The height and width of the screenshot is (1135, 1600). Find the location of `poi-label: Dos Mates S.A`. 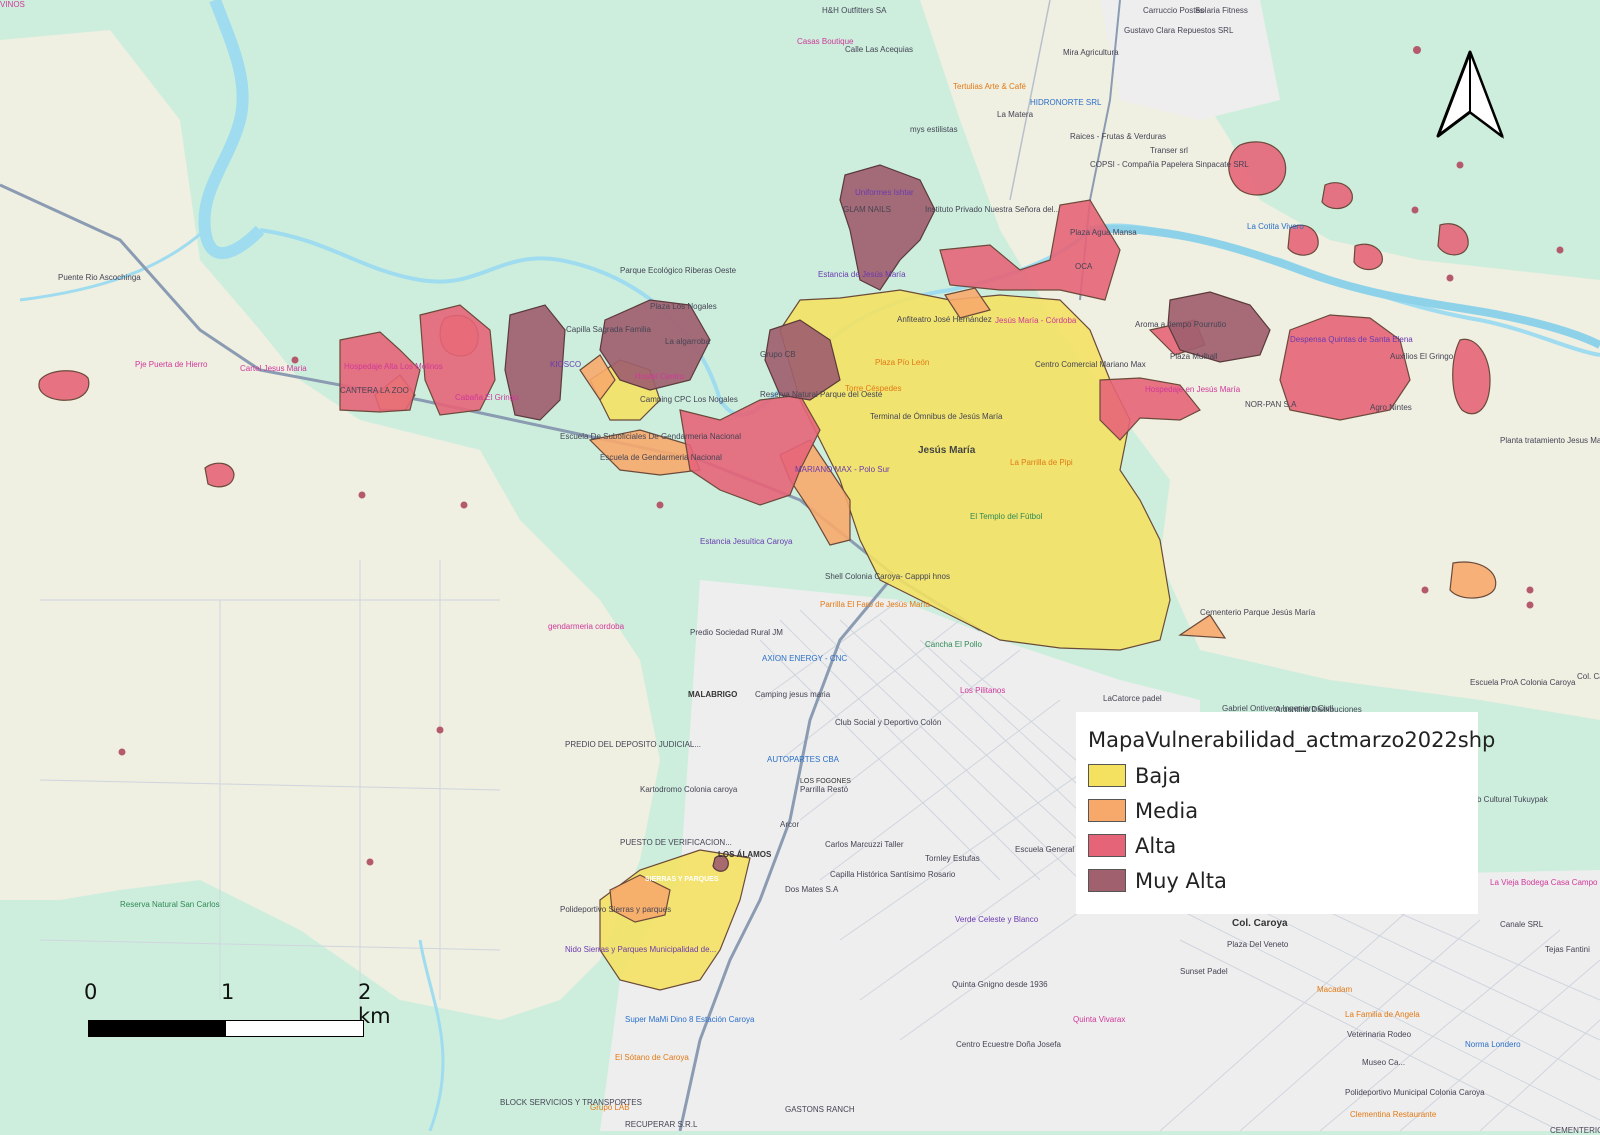

poi-label: Dos Mates S.A is located at coordinates (811, 889).